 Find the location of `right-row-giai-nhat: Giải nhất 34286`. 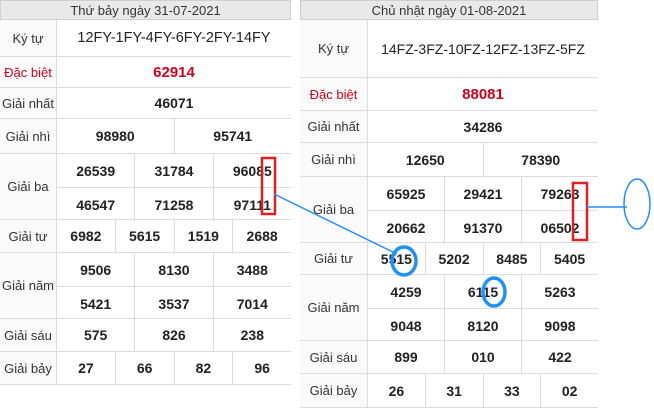

right-row-giai-nhat: Giải nhất 34286 is located at coordinates (449, 127).